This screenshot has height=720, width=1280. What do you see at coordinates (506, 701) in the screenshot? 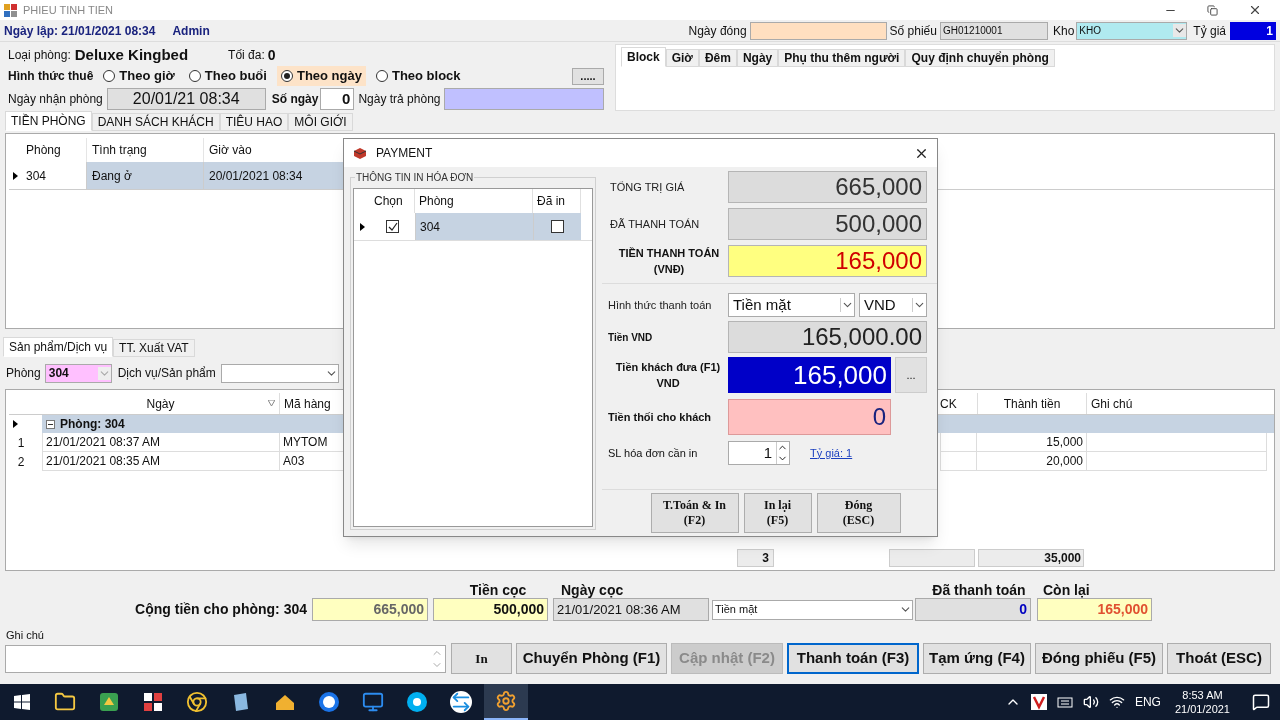
I see `gear-icon` at bounding box center [506, 701].